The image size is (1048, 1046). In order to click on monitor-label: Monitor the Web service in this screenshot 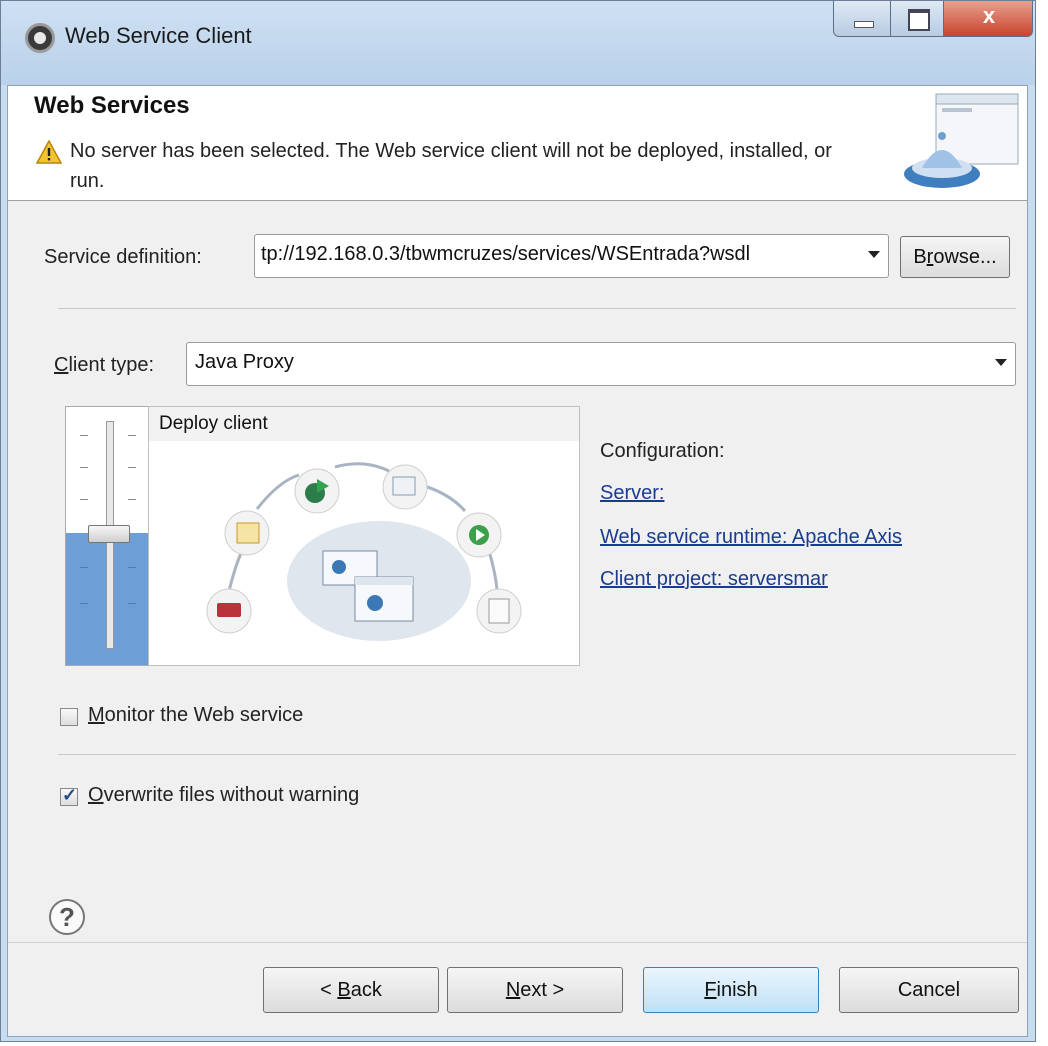, I will do `click(195, 715)`.